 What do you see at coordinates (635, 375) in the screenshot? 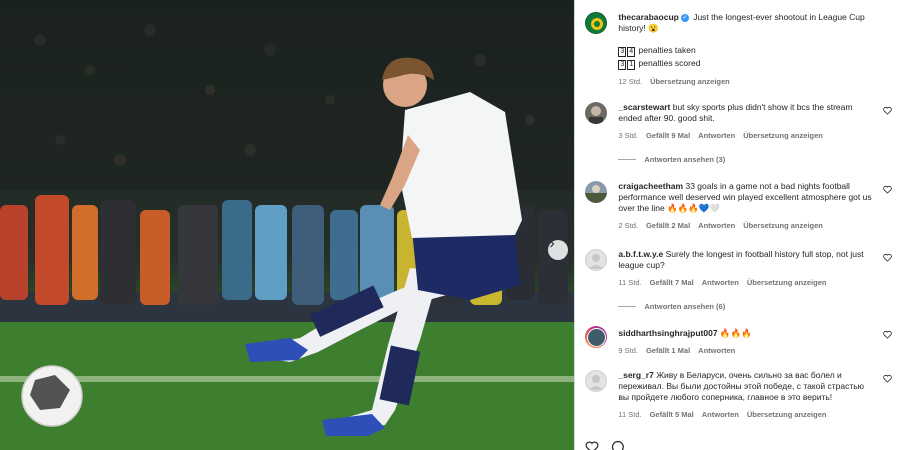
I see `comment-username: _serg_r7` at bounding box center [635, 375].